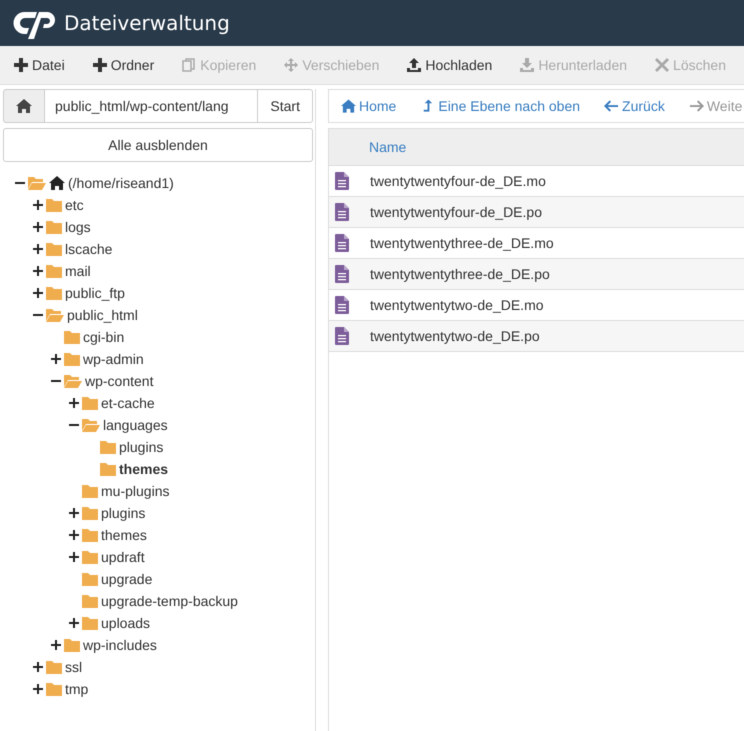 This screenshot has height=731, width=744. I want to click on move-icon, so click(291, 65).